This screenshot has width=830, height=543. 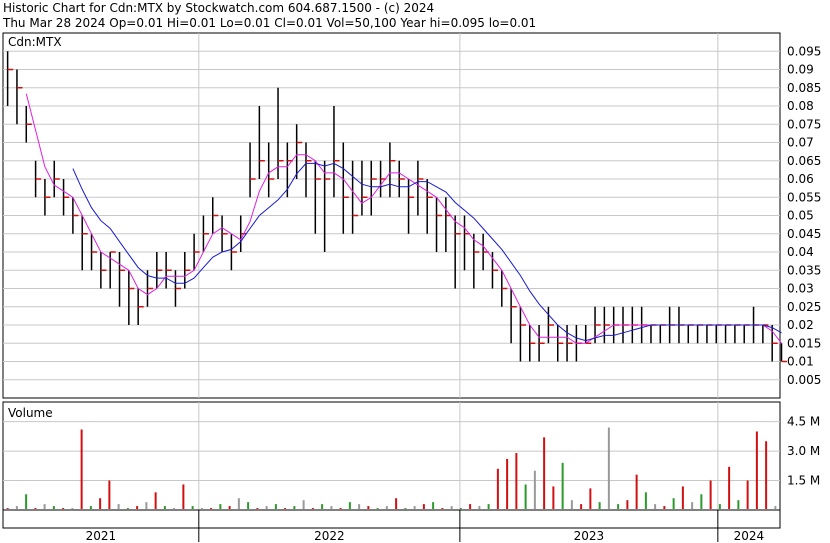 I want to click on price-tick-label: 0.055, so click(x=804, y=197).